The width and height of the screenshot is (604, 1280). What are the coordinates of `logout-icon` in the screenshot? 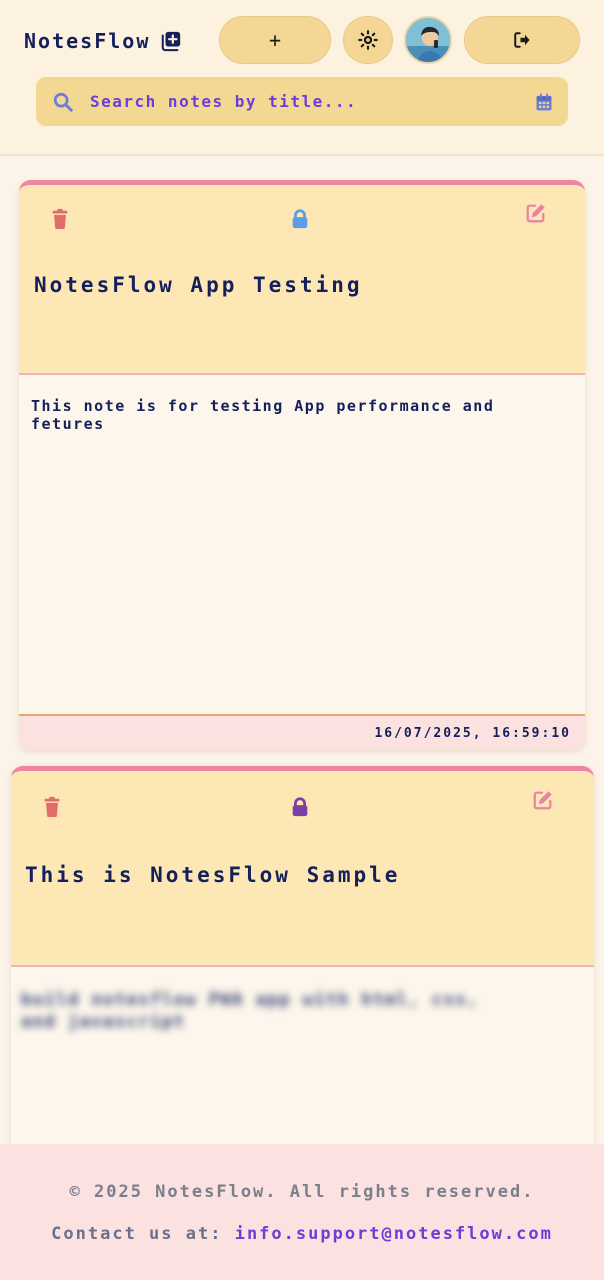 It's located at (522, 40).